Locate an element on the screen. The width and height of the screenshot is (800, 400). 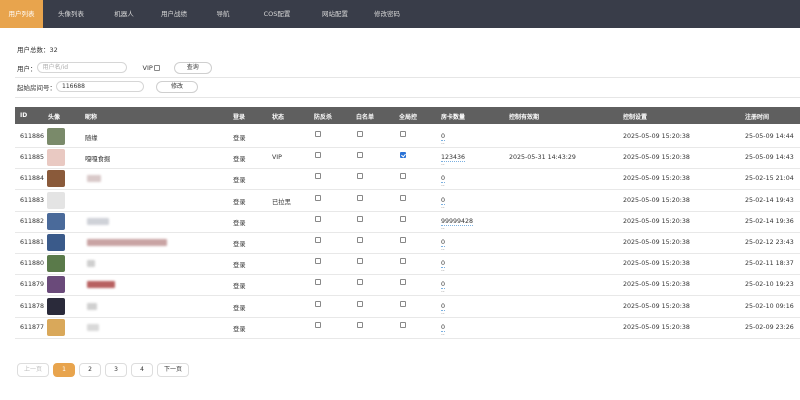
page-3-button: 3 is located at coordinates (116, 370).